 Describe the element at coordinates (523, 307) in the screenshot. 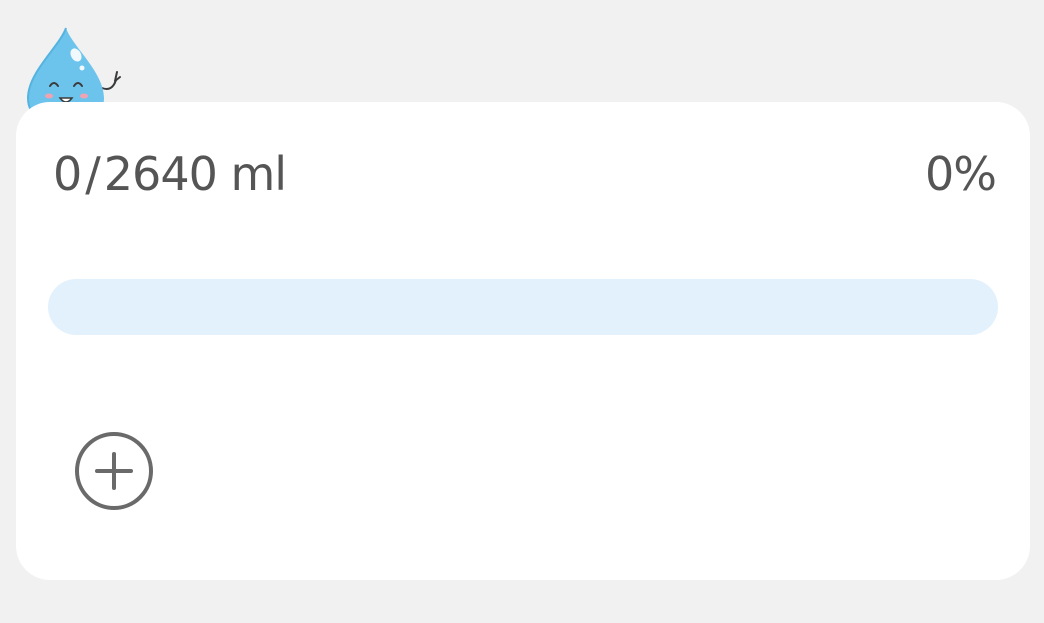

I see `progress-bar` at that location.